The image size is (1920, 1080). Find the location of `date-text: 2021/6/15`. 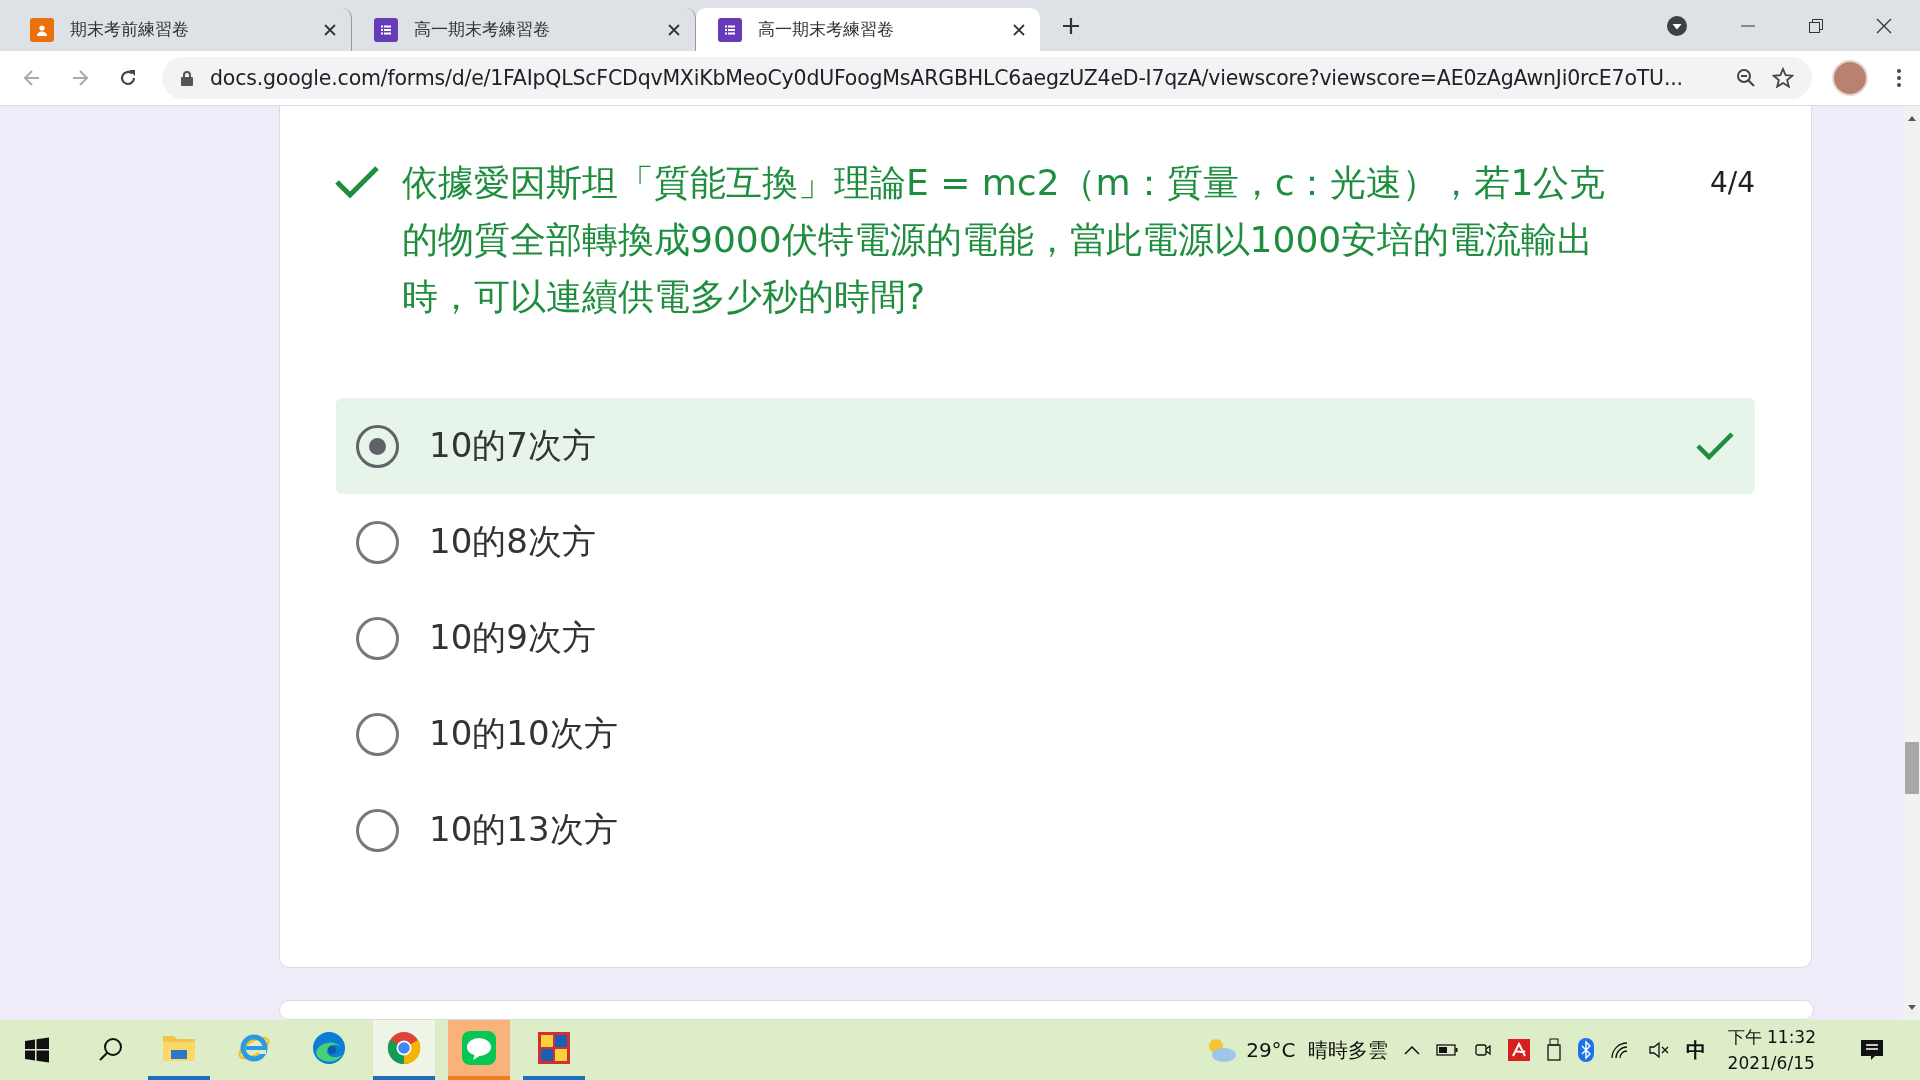

date-text: 2021/6/15 is located at coordinates (1771, 1063).